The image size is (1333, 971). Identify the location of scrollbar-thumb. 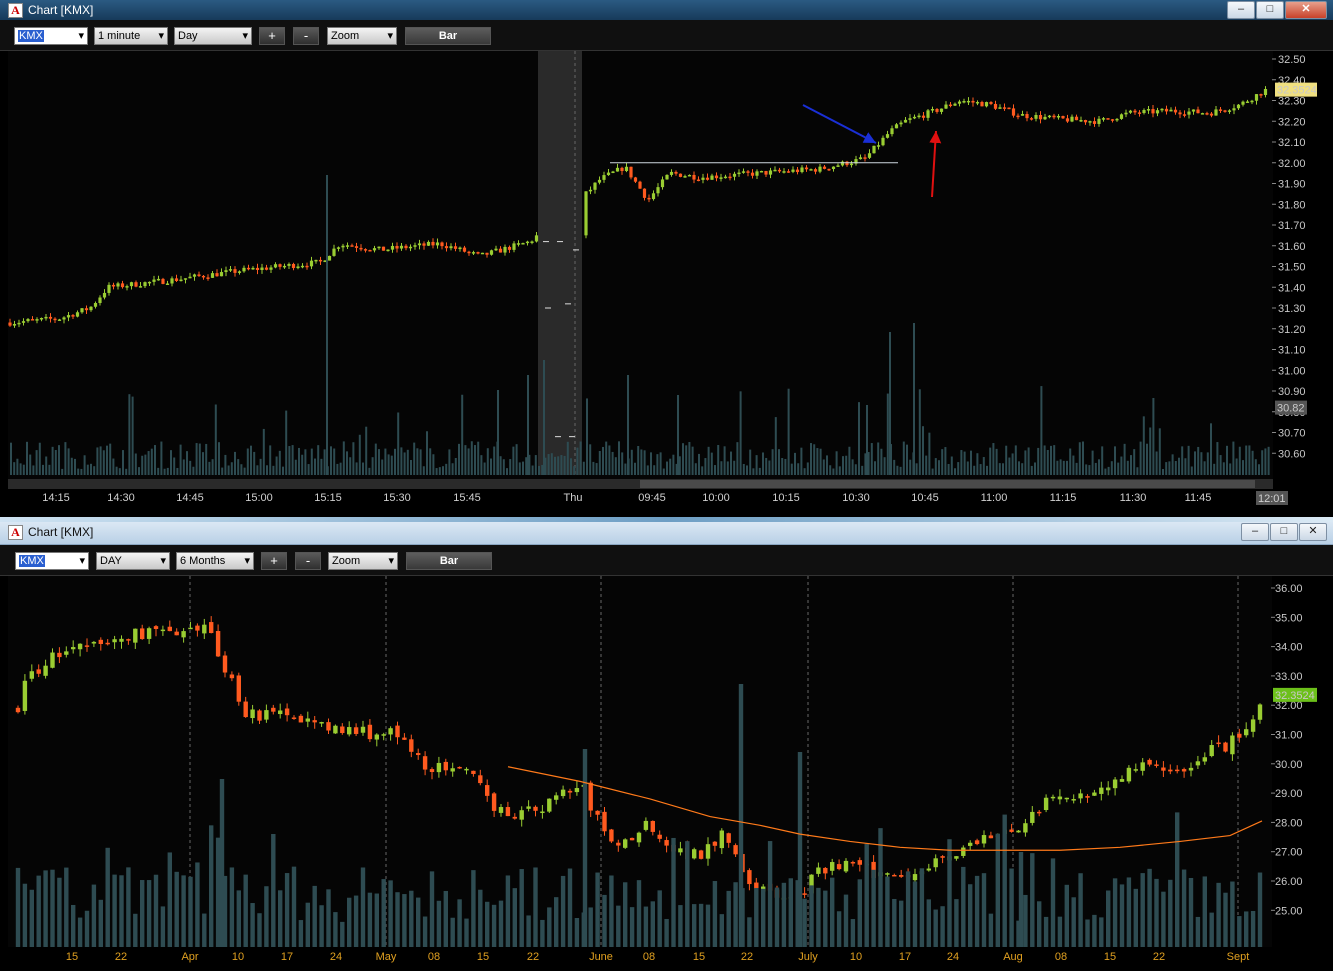
(947, 484).